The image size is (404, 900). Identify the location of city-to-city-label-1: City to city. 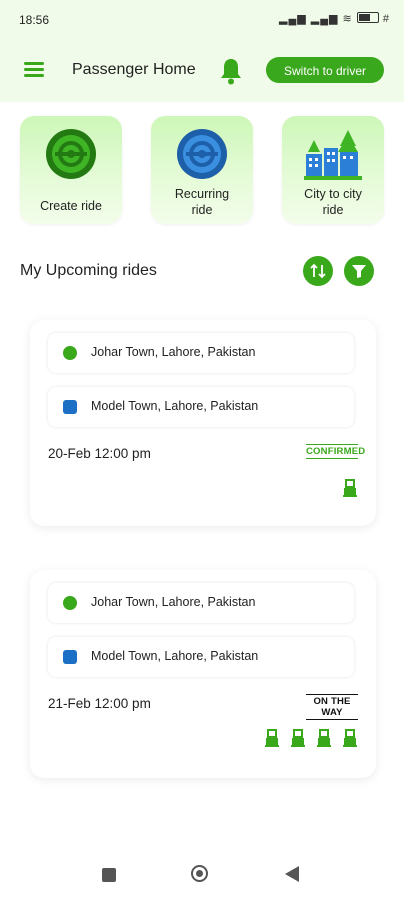
(333, 194).